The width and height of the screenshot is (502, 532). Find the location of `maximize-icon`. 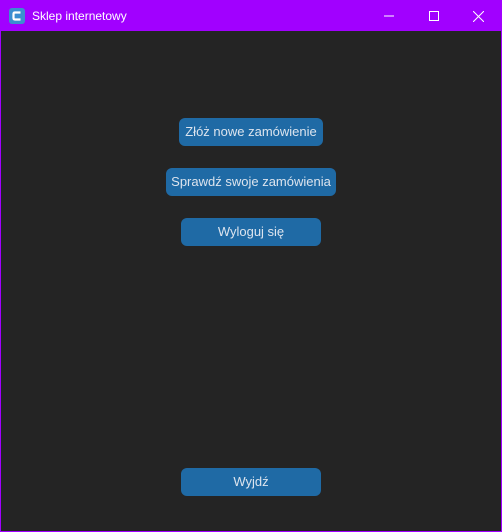

maximize-icon is located at coordinates (433, 16).